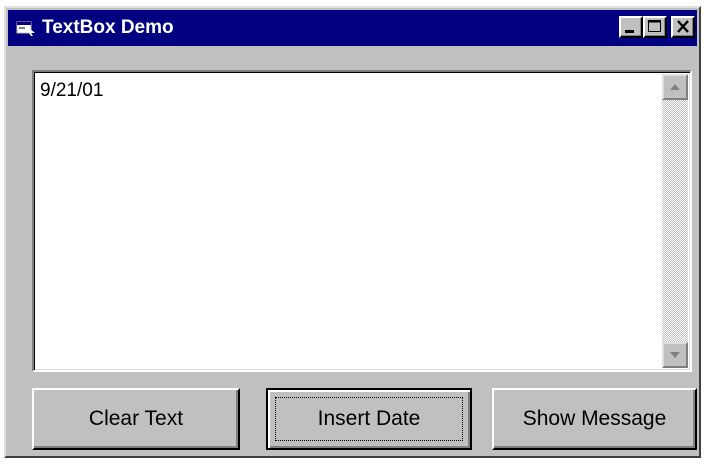  What do you see at coordinates (629, 31) in the screenshot?
I see `minimize-icon` at bounding box center [629, 31].